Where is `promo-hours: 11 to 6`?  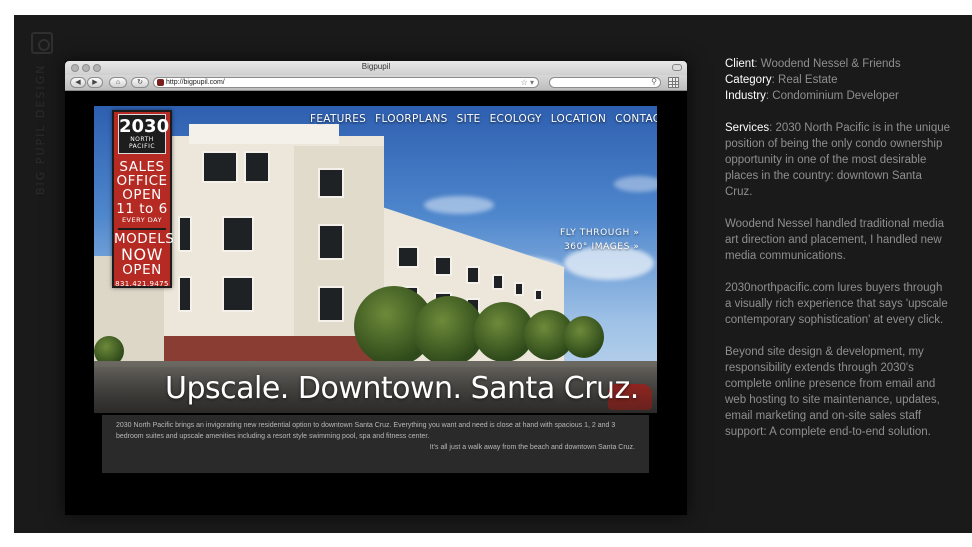
promo-hours: 11 to 6 is located at coordinates (142, 209).